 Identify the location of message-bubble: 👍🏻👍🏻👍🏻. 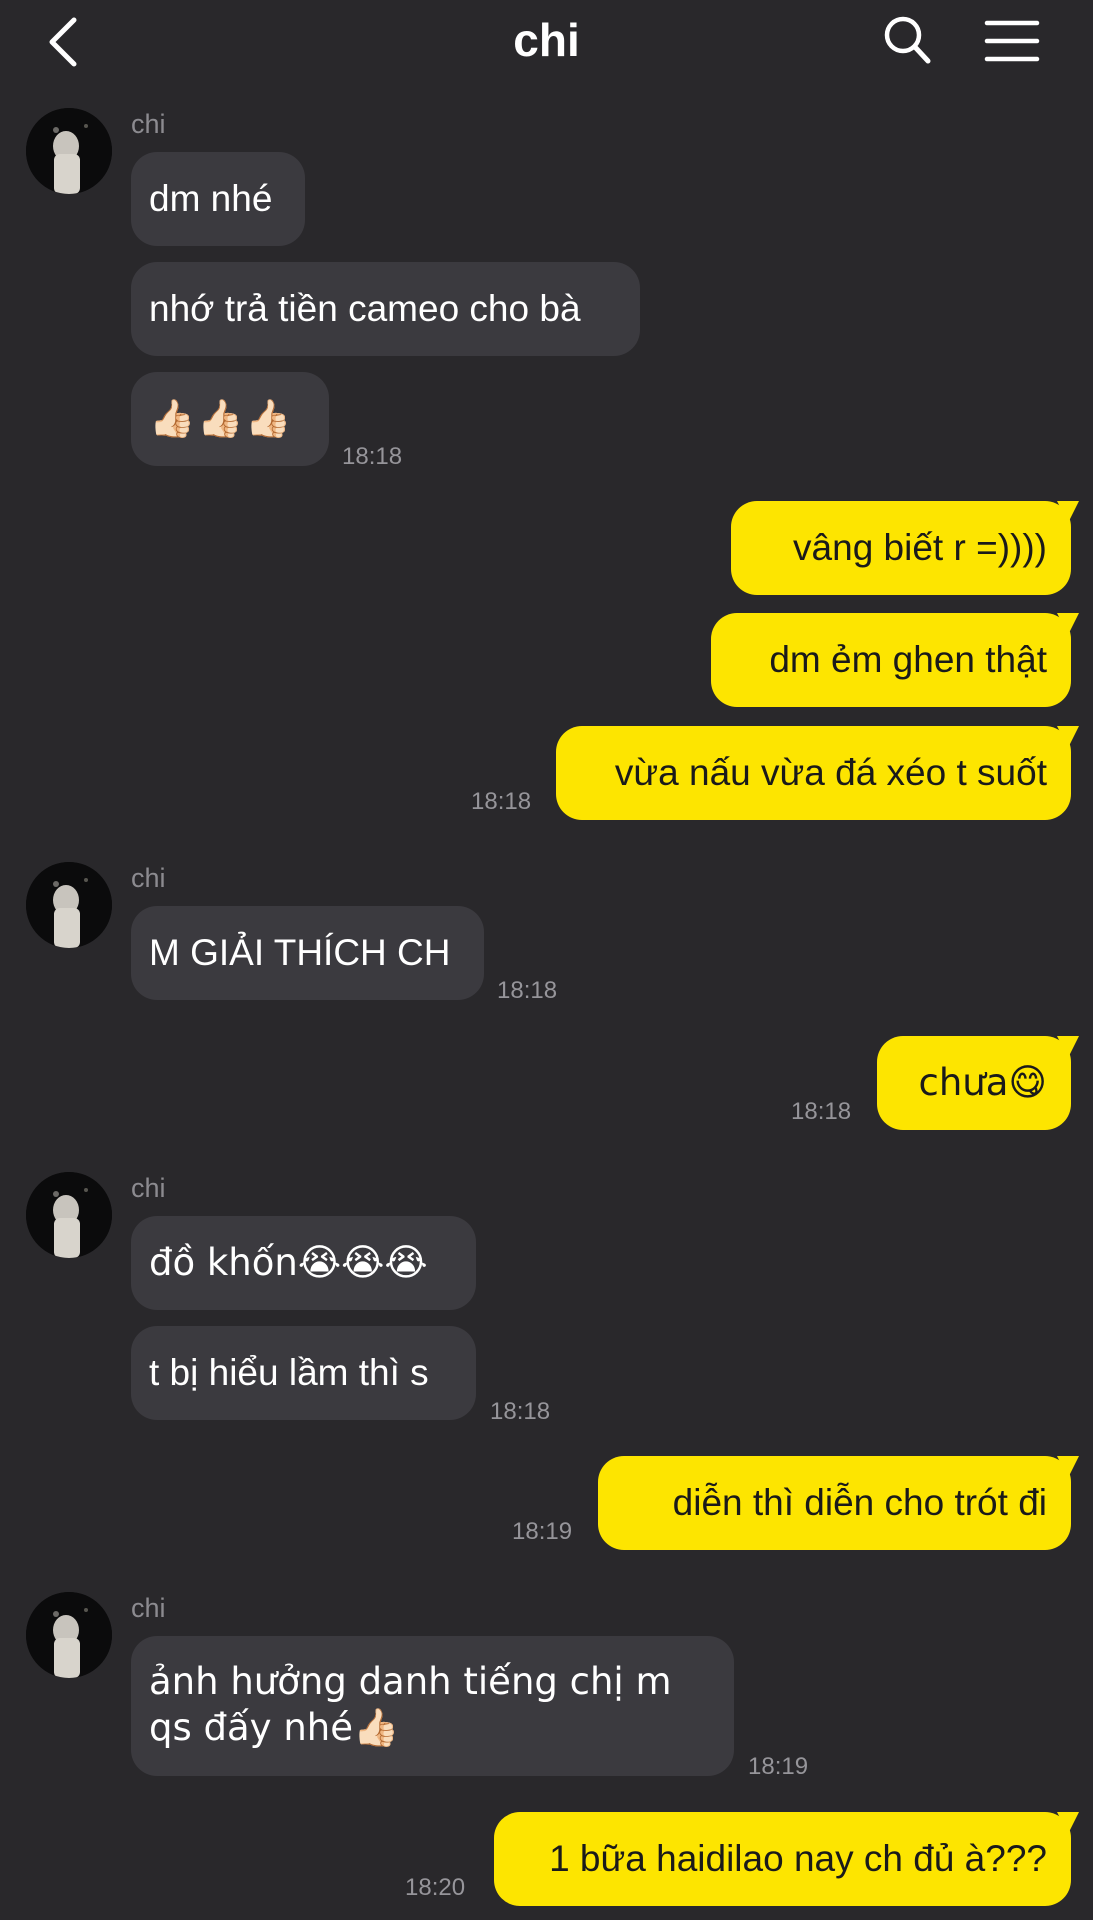
(230, 419).